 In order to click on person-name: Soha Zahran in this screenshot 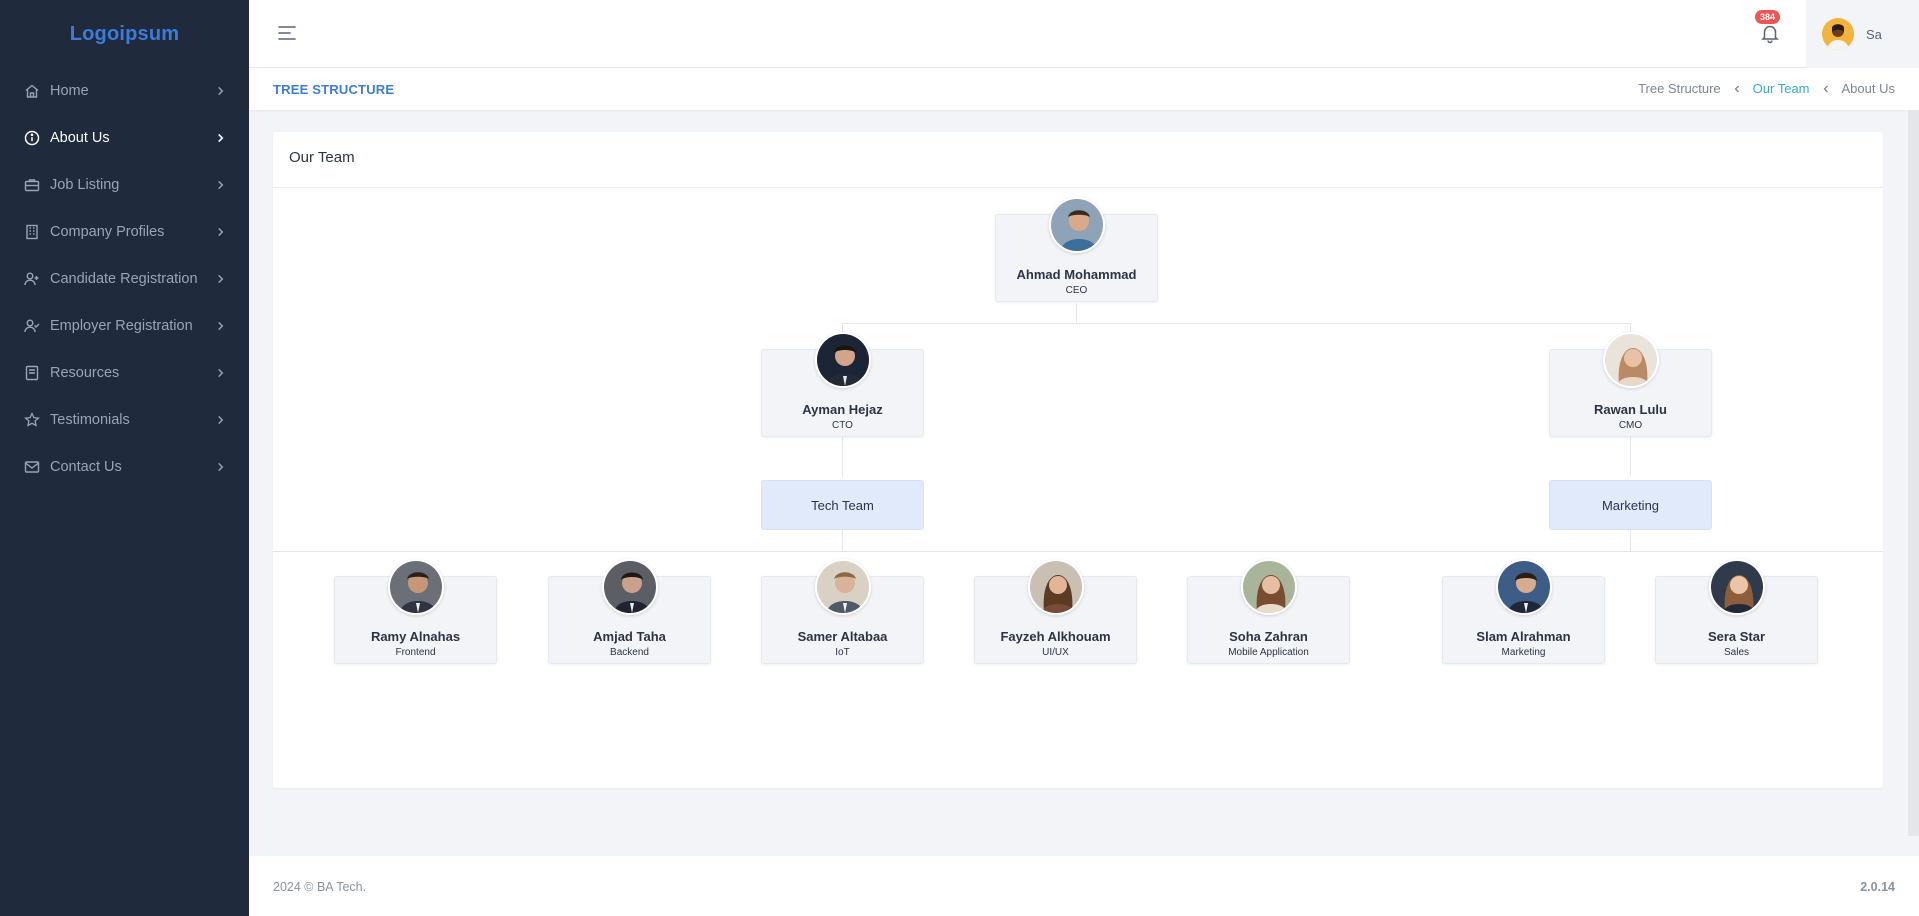, I will do `click(1268, 636)`.